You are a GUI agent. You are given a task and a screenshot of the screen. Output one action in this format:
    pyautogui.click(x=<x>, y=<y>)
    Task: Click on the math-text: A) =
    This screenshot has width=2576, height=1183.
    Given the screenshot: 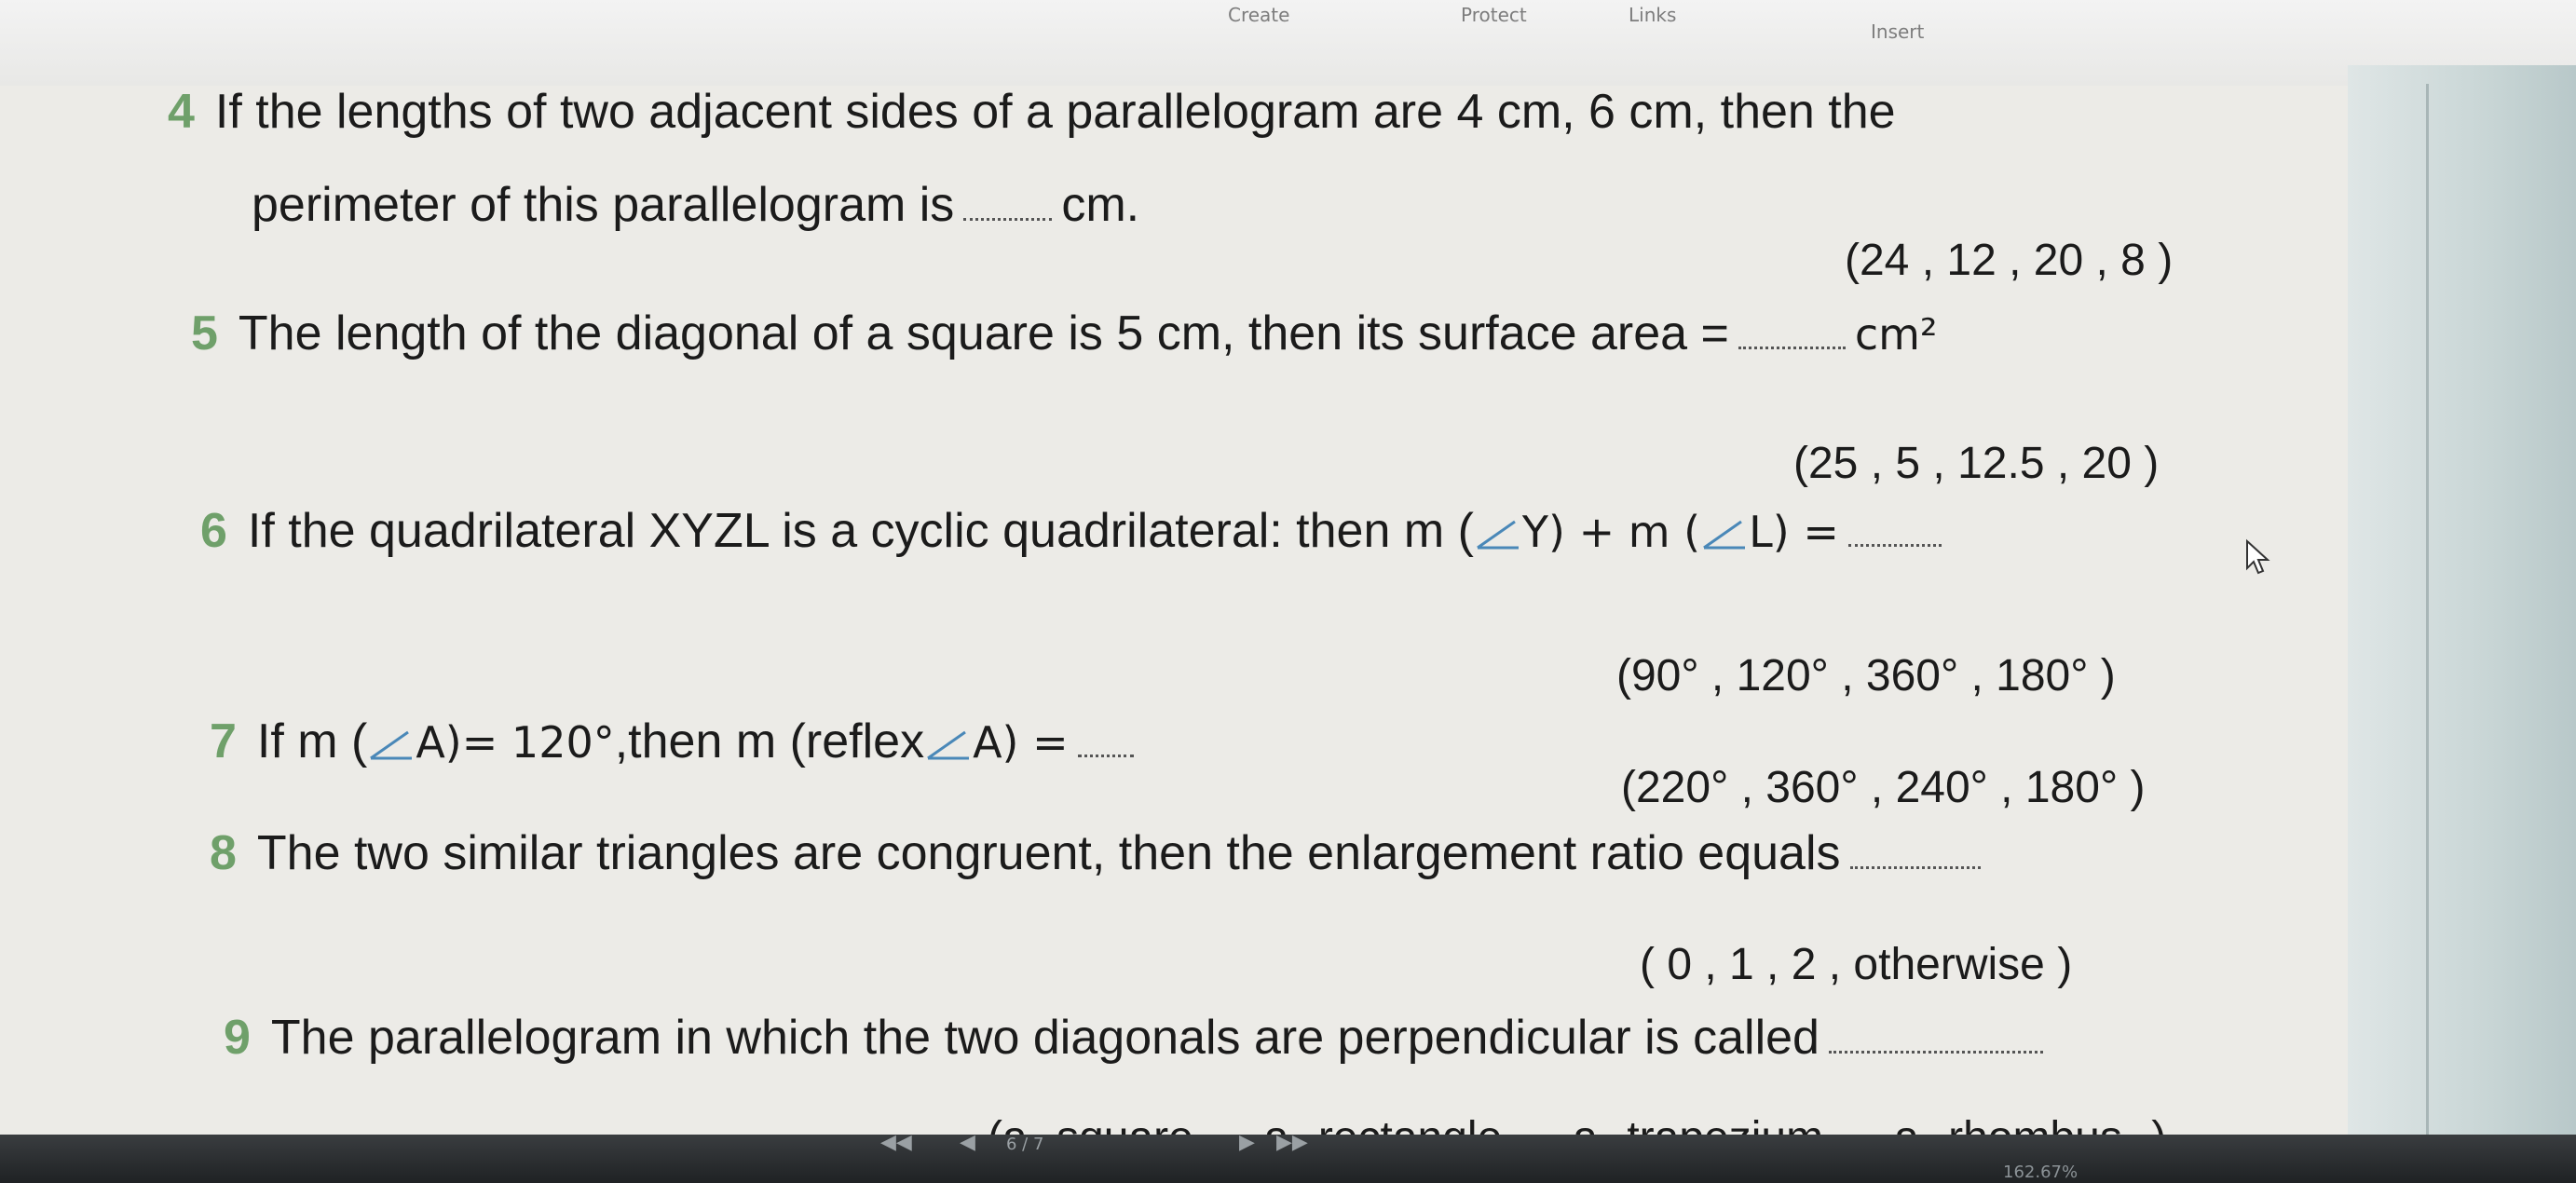 What is the action you would take?
    pyautogui.click(x=1021, y=742)
    